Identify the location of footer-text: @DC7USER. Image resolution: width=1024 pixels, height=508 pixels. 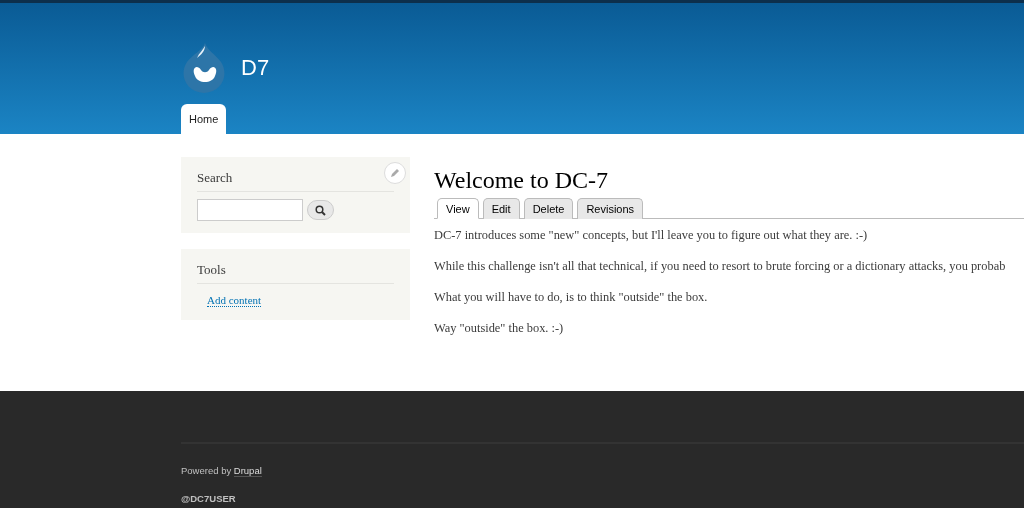
(209, 498).